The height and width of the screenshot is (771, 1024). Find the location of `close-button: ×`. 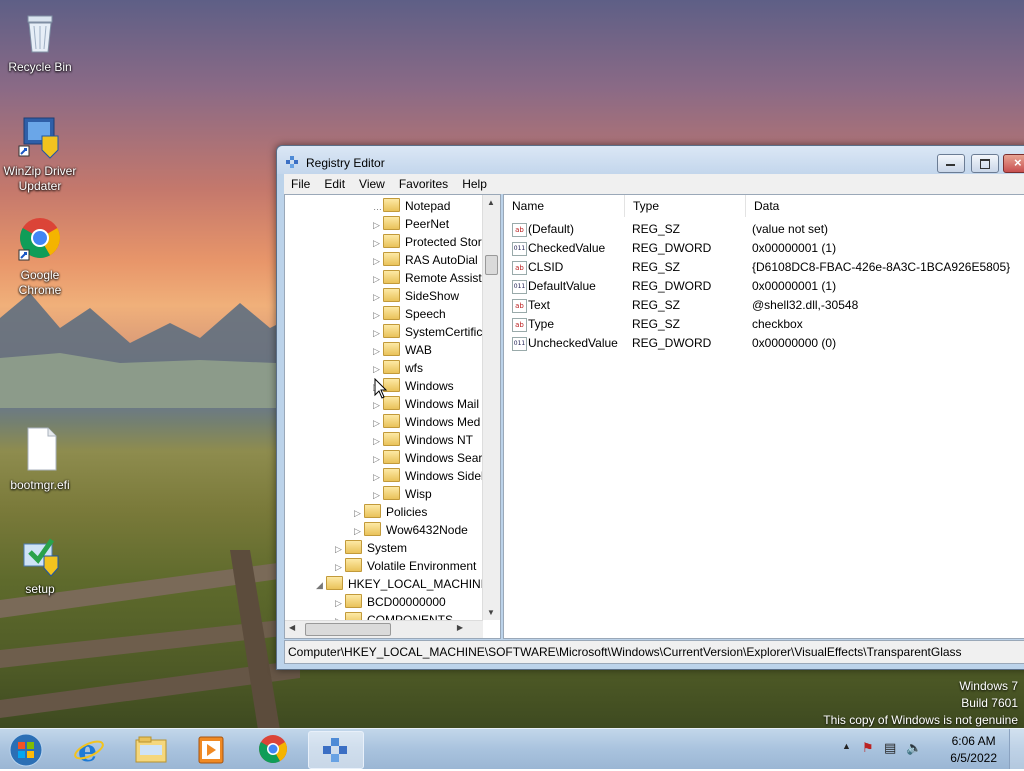

close-button: × is located at coordinates (1013, 163).